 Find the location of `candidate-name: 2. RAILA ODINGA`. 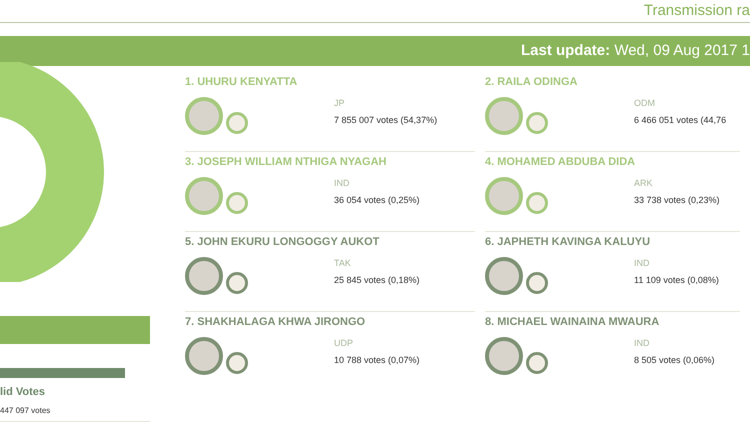

candidate-name: 2. RAILA ODINGA is located at coordinates (531, 82).